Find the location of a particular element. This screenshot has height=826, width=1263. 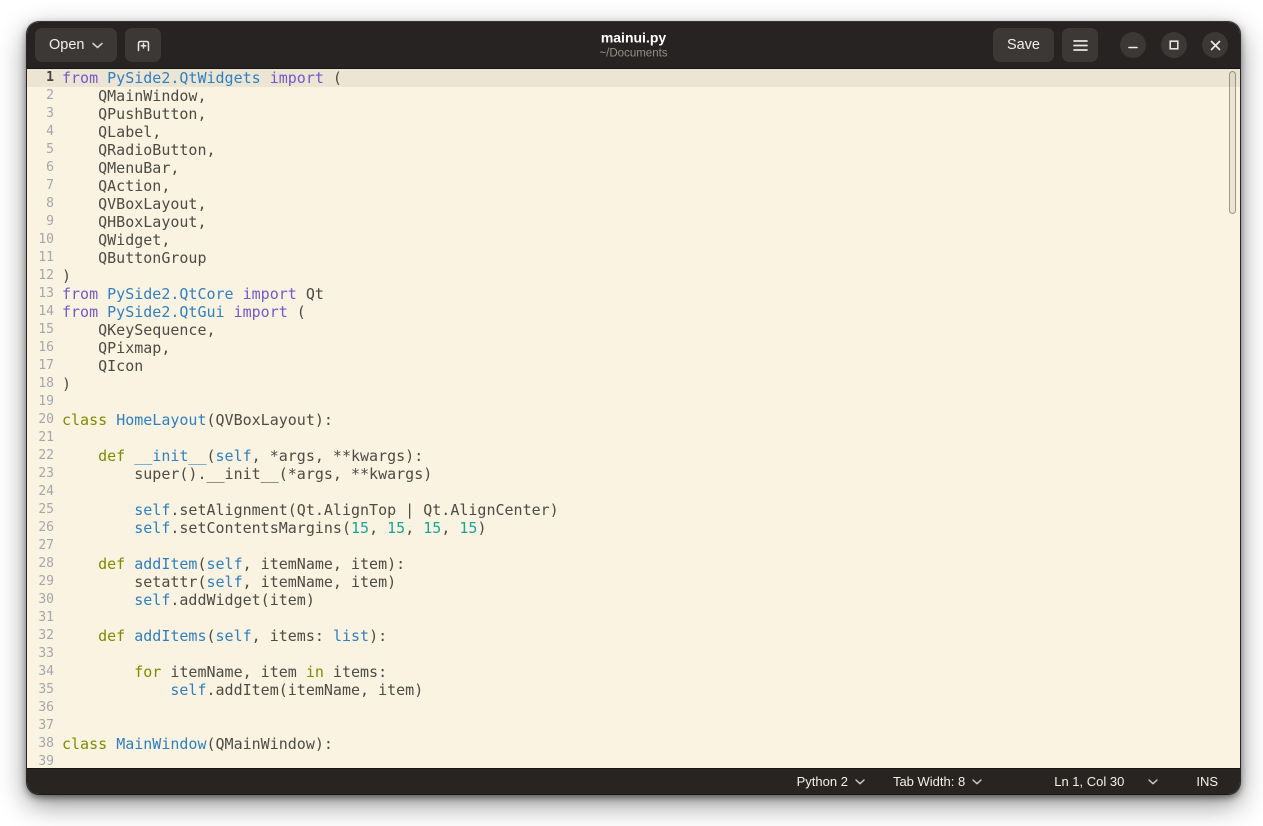

line-number: 30 is located at coordinates (46, 599).